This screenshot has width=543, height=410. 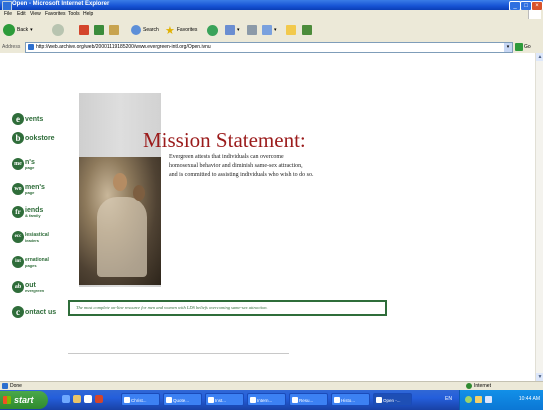 I want to click on nav-initial: b, so click(x=18, y=138).